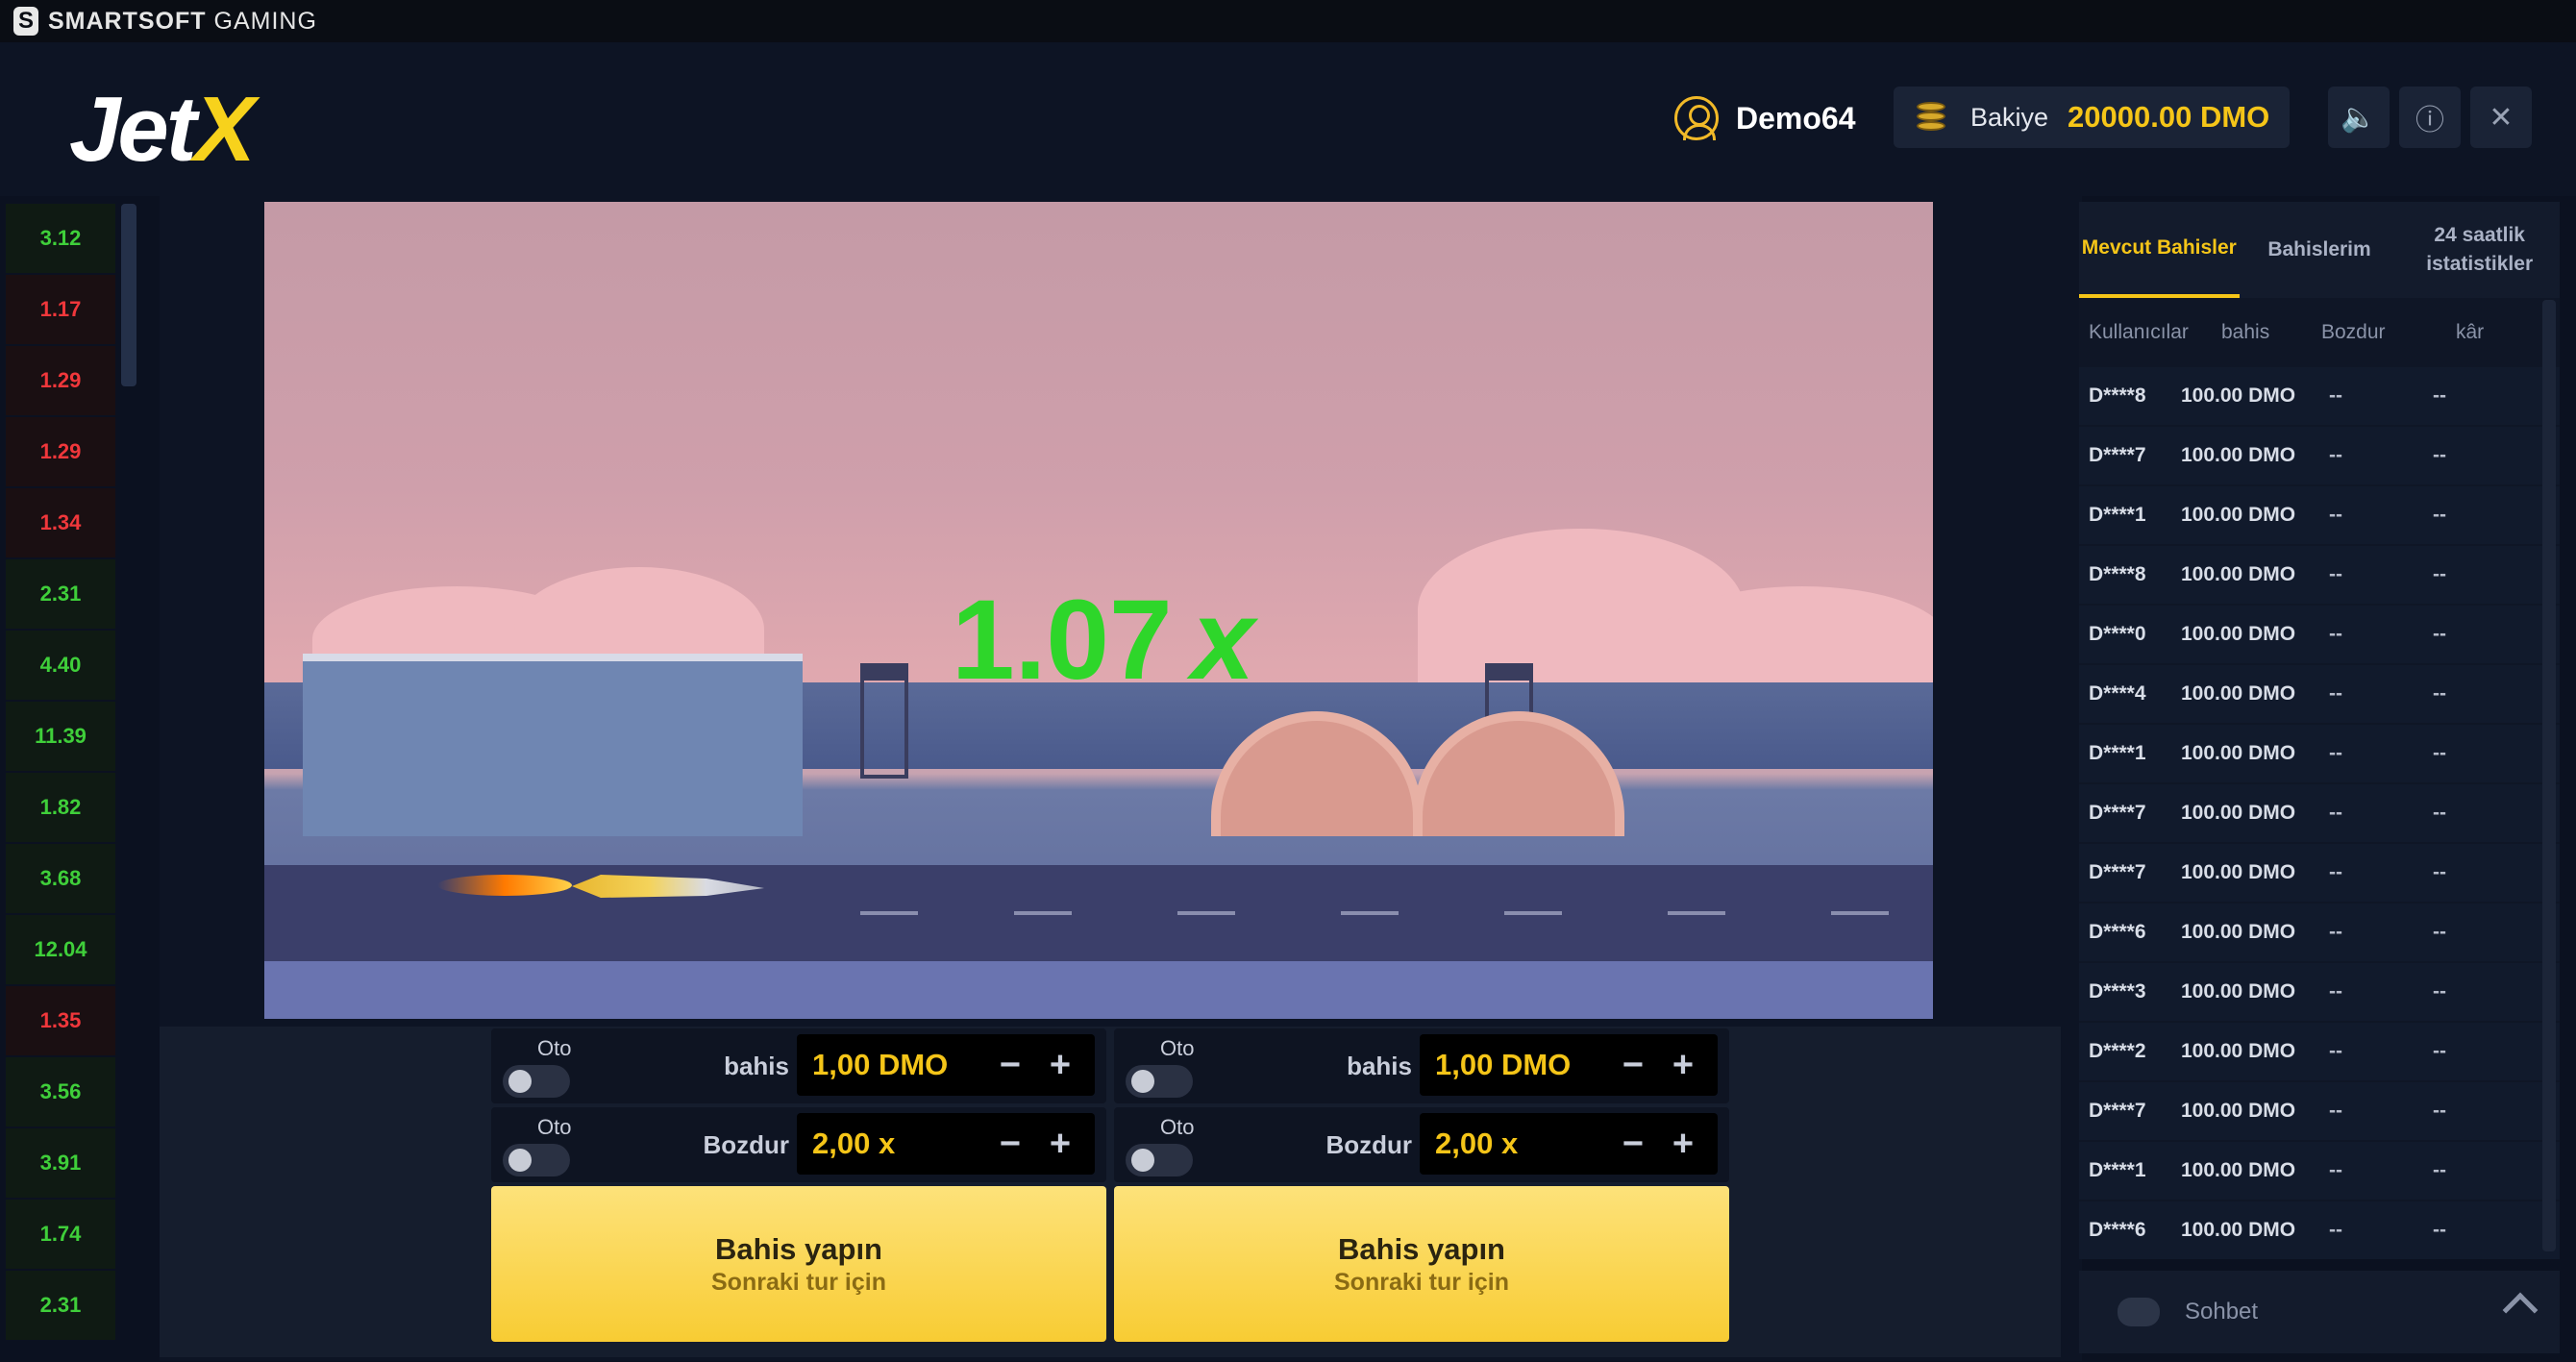  Describe the element at coordinates (1177, 1127) in the screenshot. I see `oto-label: Oto` at that location.